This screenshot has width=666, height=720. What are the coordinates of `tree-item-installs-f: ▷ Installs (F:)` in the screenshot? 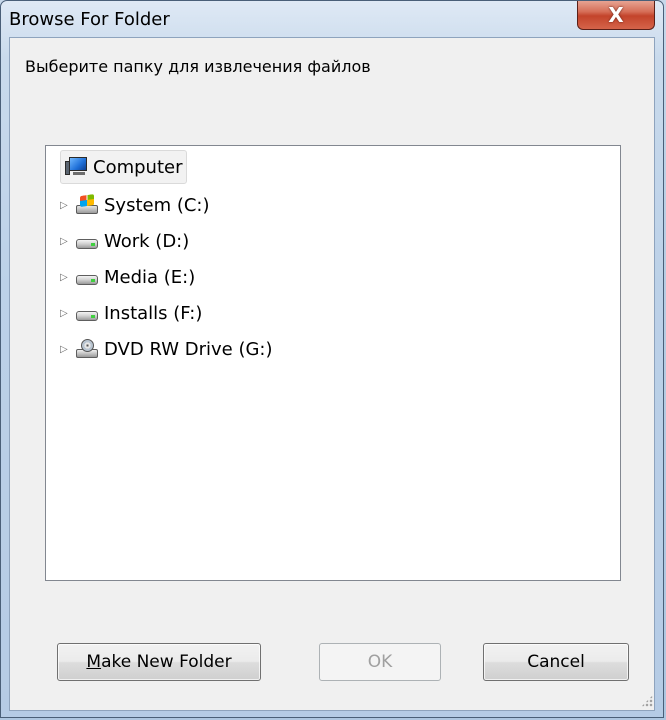 It's located at (131, 313).